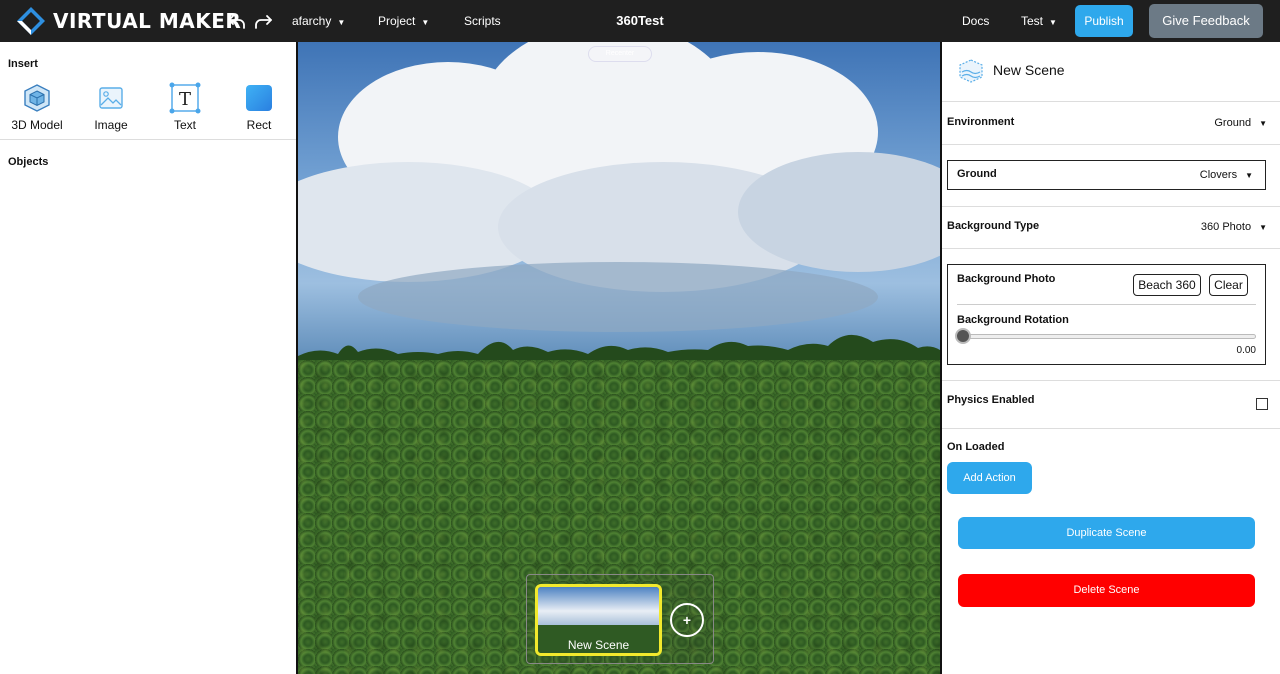 The image size is (1280, 674). What do you see at coordinates (1107, 400) in the screenshot?
I see `physics-row: Physics Enabled` at bounding box center [1107, 400].